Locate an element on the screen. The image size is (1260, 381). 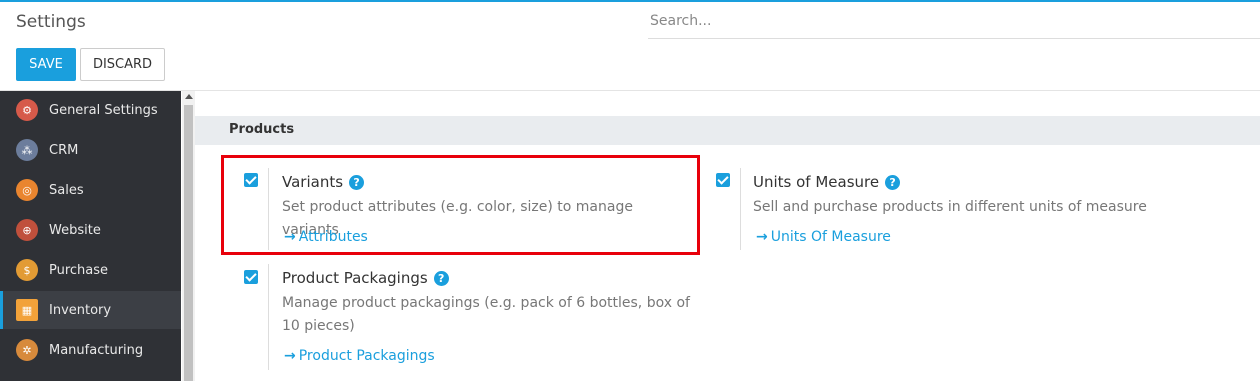
manufacturing-icon: ✲ is located at coordinates (27, 350).